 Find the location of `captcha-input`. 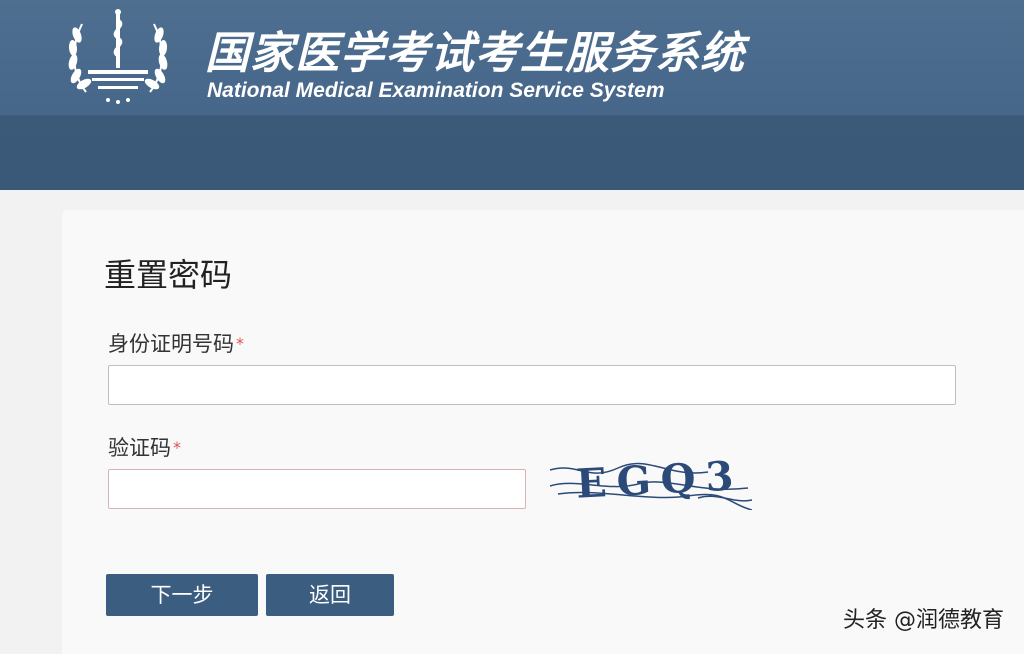

captcha-input is located at coordinates (317, 489).